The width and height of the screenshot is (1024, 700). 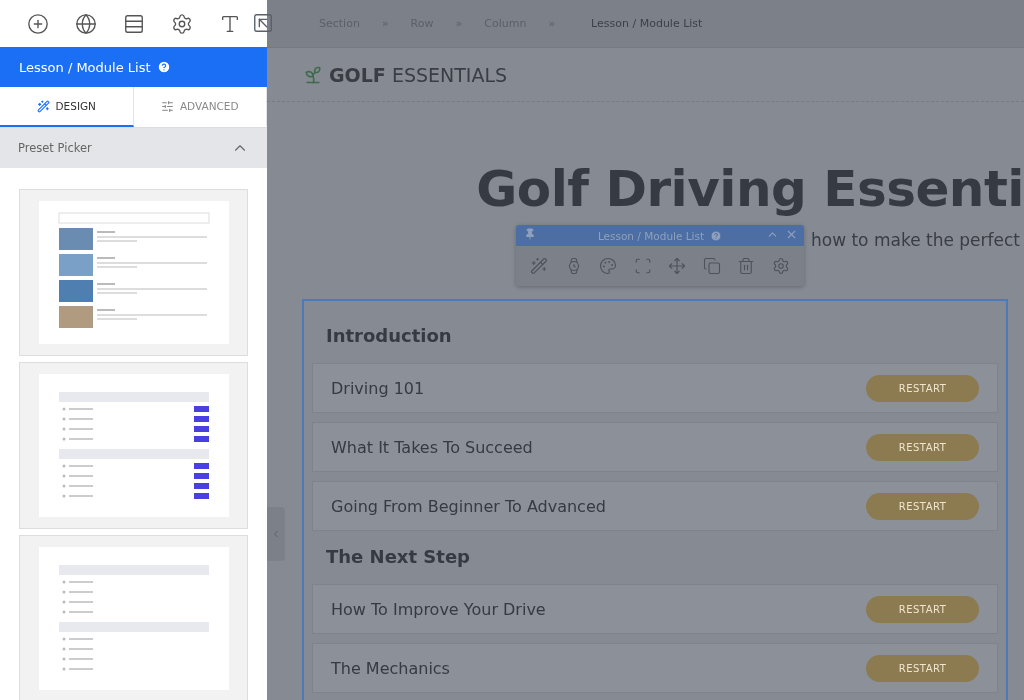 I want to click on trash-icon, so click(x=746, y=266).